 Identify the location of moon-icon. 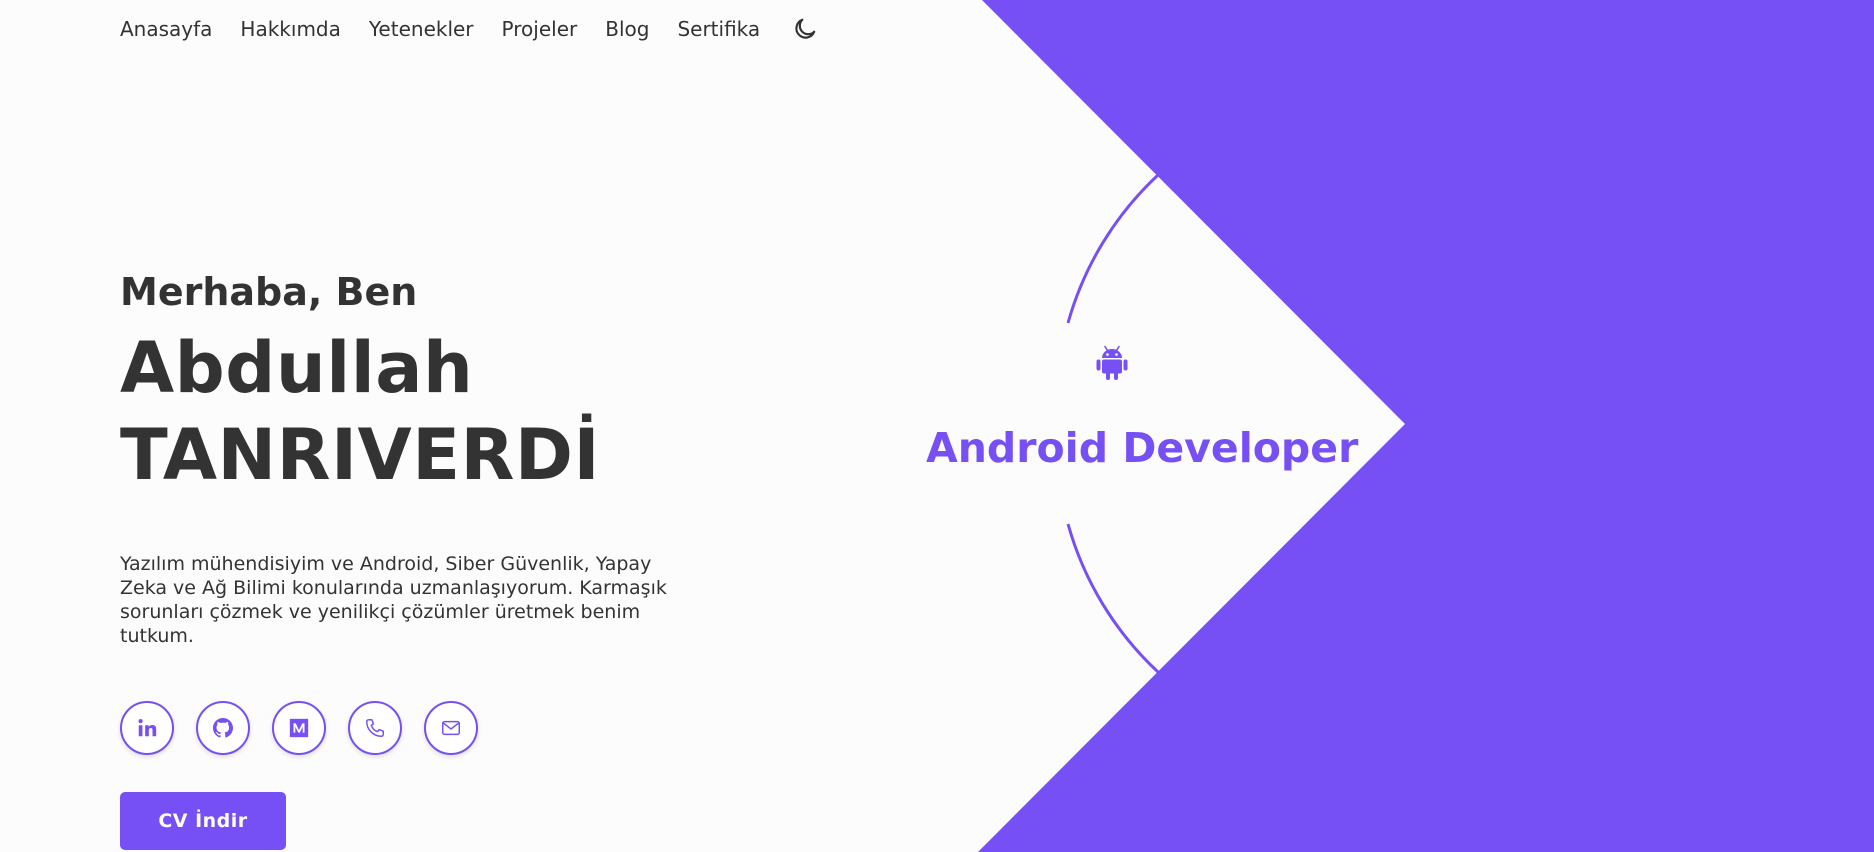
(805, 28).